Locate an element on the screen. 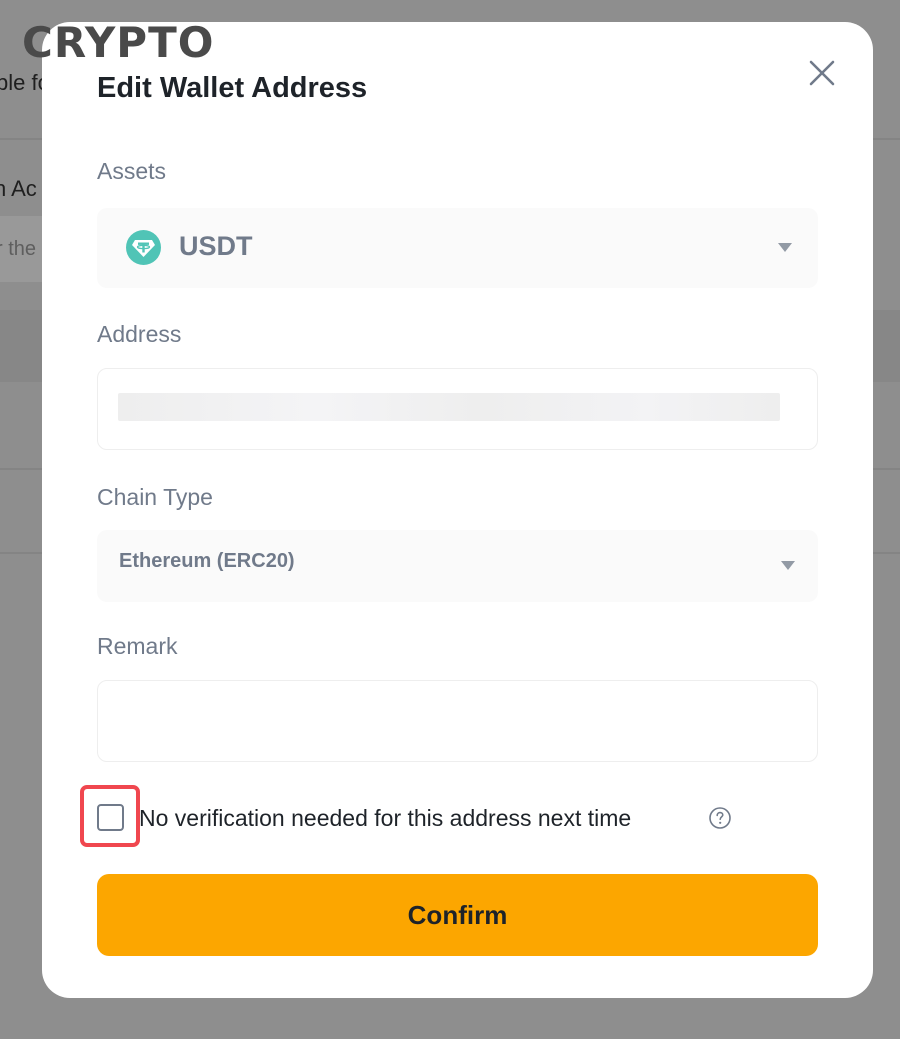 The width and height of the screenshot is (900, 1039). assets-label: Assets is located at coordinates (132, 171).